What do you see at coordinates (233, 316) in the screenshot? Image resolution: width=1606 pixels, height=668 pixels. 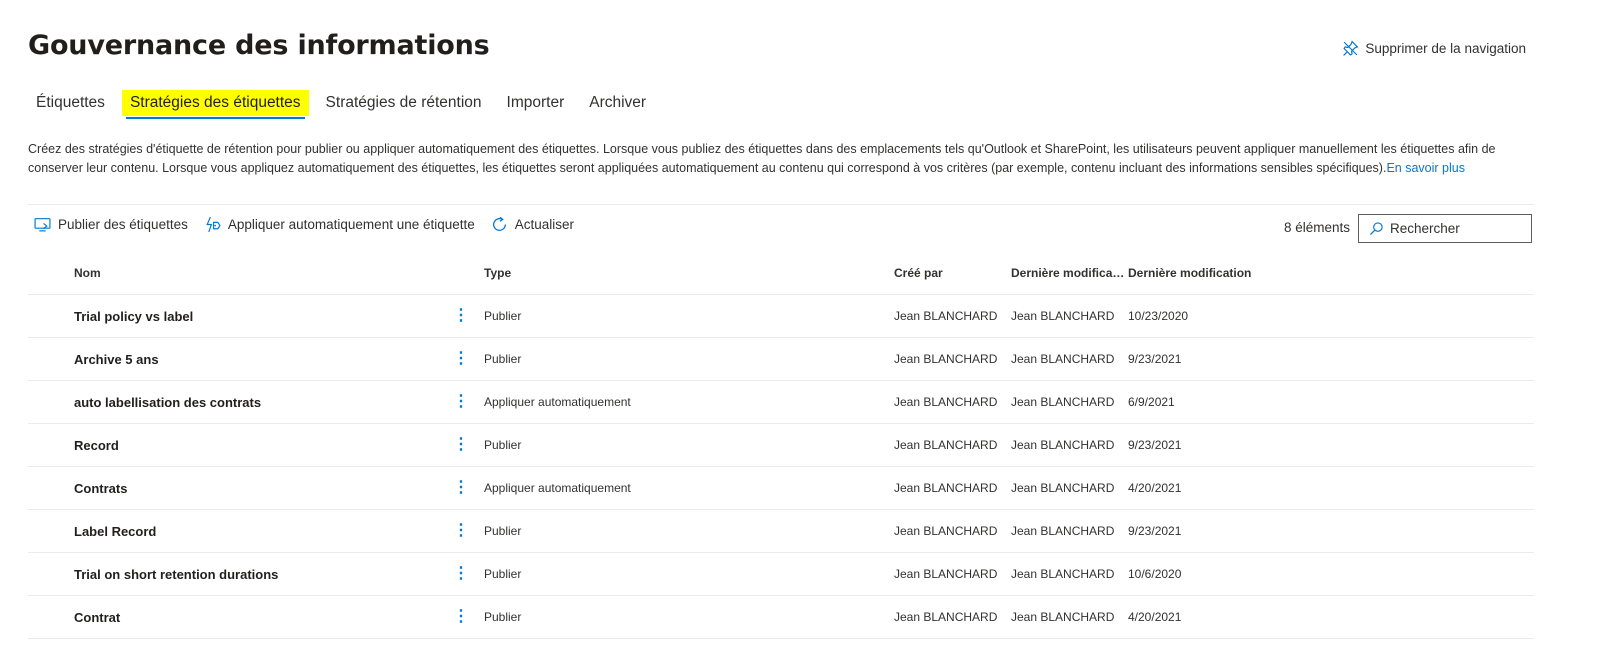 I see `cell-name: Trial policy vs label` at bounding box center [233, 316].